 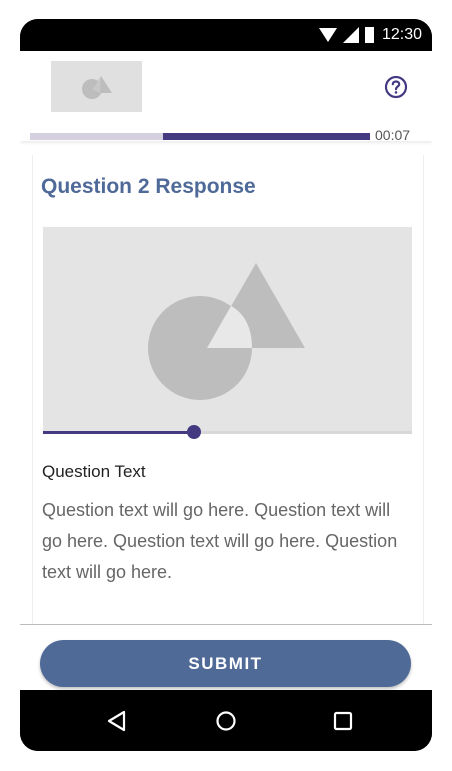 I want to click on image-placeholder-icon, so click(x=226, y=331).